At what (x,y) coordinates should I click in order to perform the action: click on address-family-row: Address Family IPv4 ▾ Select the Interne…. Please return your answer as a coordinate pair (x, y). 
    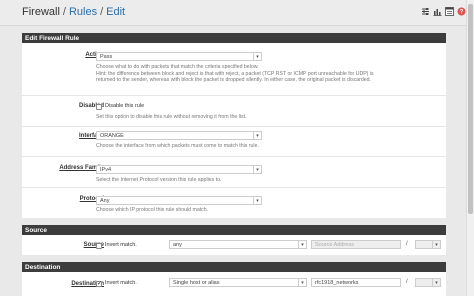
    Looking at the image, I should click on (234, 171).